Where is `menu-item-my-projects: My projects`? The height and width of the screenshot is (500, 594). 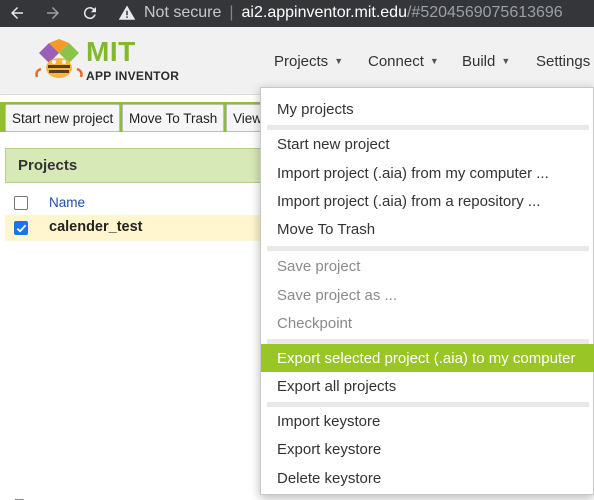
menu-item-my-projects: My projects is located at coordinates (427, 109).